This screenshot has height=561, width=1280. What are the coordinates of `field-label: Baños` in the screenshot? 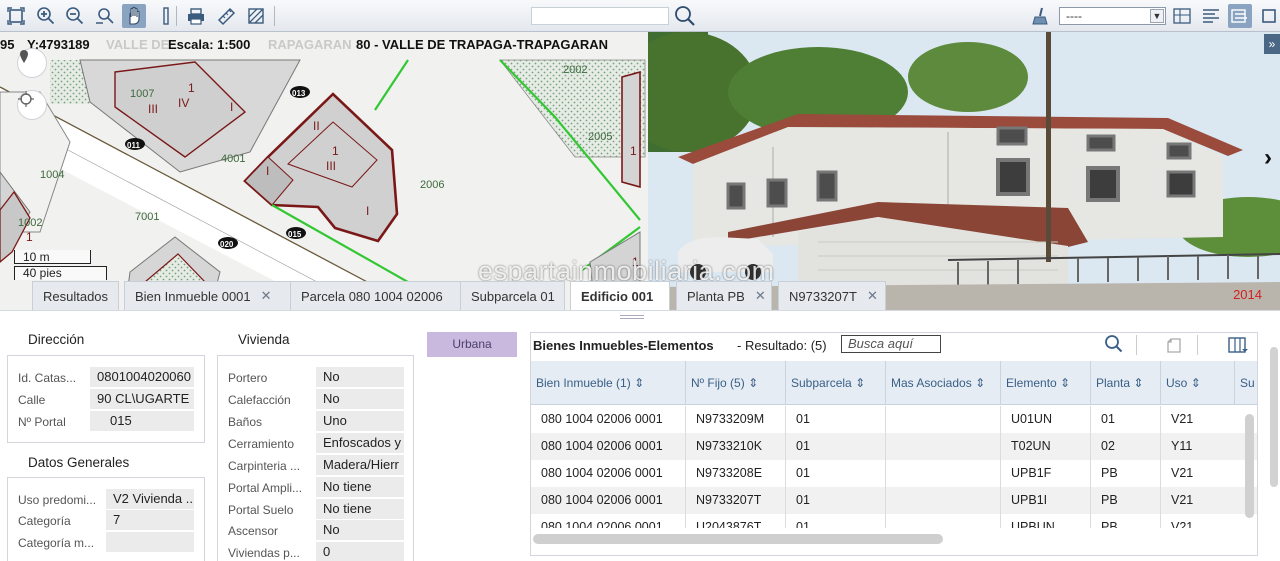 It's located at (245, 422).